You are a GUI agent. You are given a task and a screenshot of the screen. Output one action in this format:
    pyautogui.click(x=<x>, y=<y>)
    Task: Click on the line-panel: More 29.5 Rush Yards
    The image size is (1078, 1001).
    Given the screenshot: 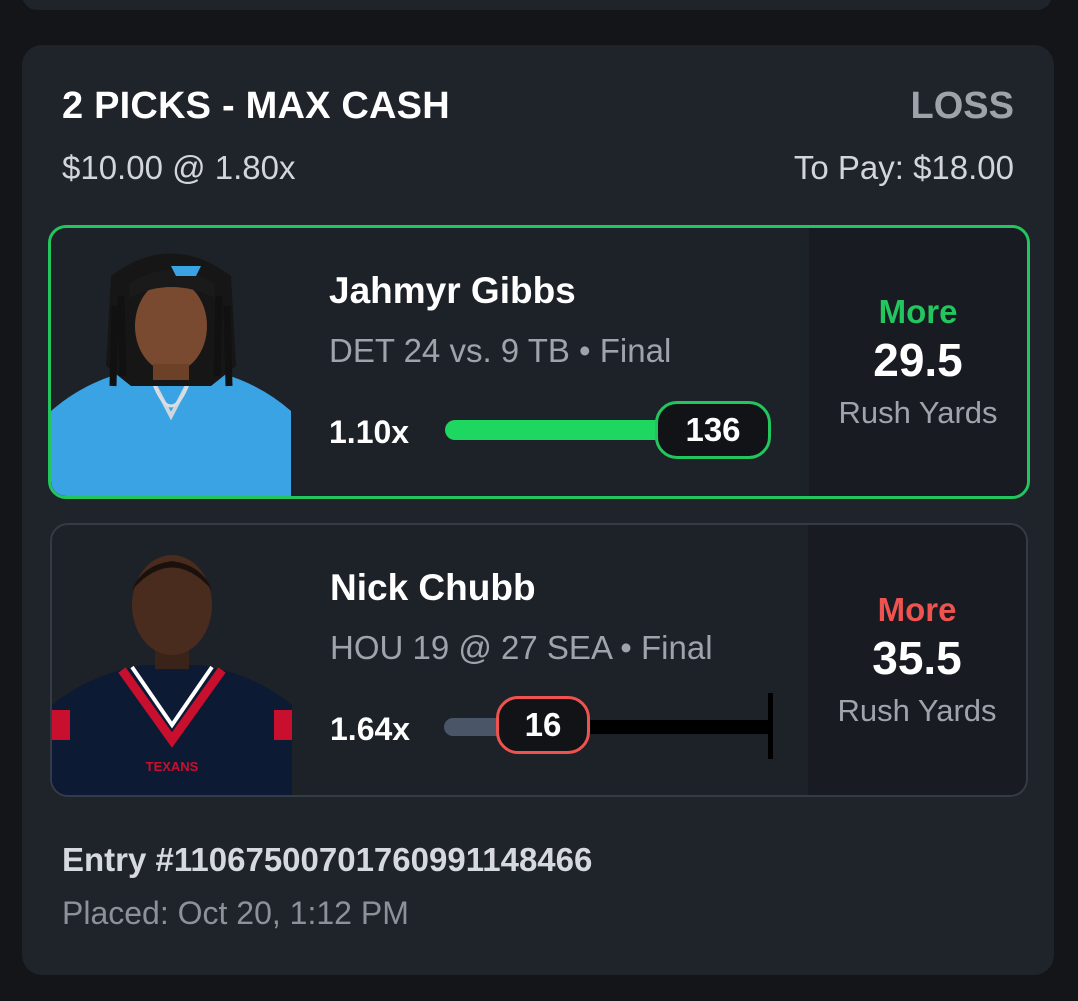 What is the action you would take?
    pyautogui.click(x=918, y=362)
    